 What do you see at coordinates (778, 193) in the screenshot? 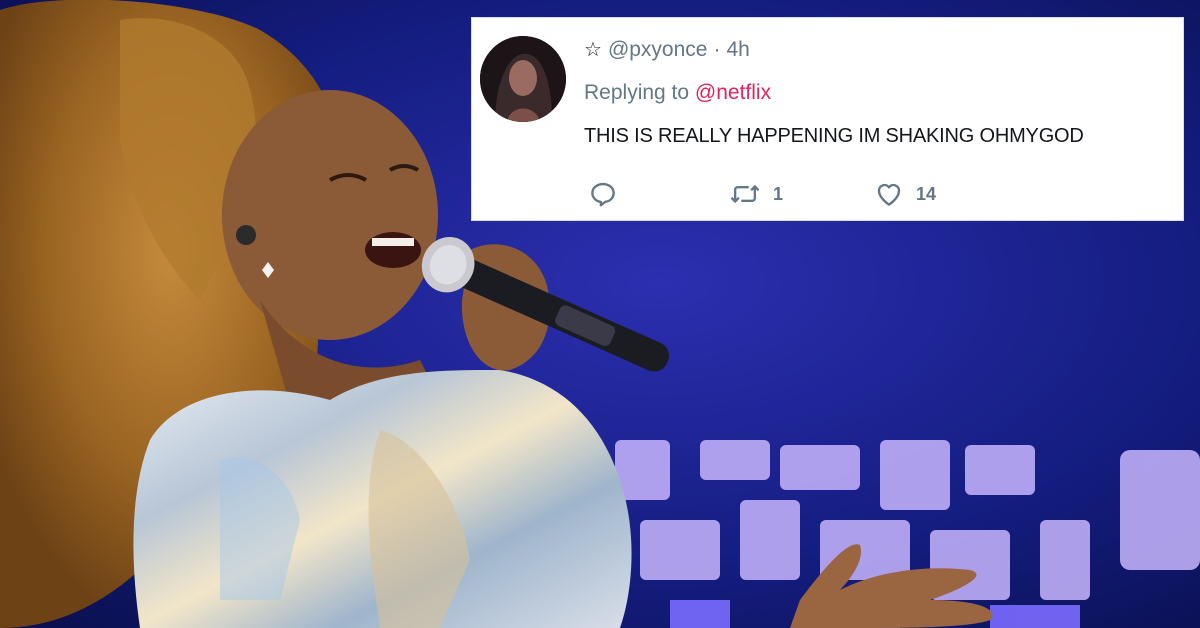
I see `retweet-count: 1` at bounding box center [778, 193].